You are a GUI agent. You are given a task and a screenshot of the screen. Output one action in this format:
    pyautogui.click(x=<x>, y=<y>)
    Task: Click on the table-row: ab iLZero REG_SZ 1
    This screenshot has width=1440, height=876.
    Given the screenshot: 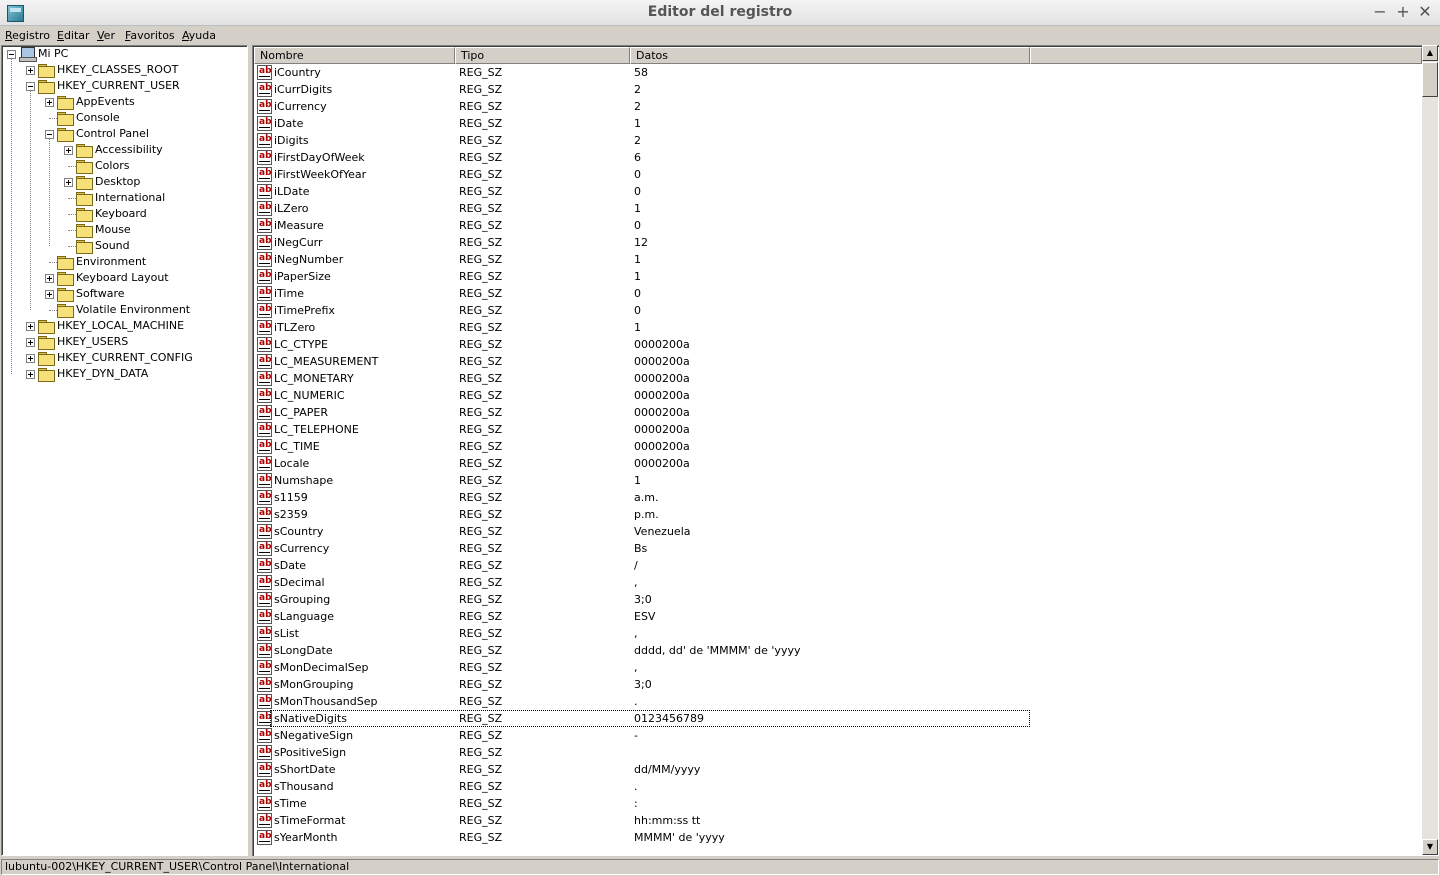 What is the action you would take?
    pyautogui.click(x=838, y=208)
    